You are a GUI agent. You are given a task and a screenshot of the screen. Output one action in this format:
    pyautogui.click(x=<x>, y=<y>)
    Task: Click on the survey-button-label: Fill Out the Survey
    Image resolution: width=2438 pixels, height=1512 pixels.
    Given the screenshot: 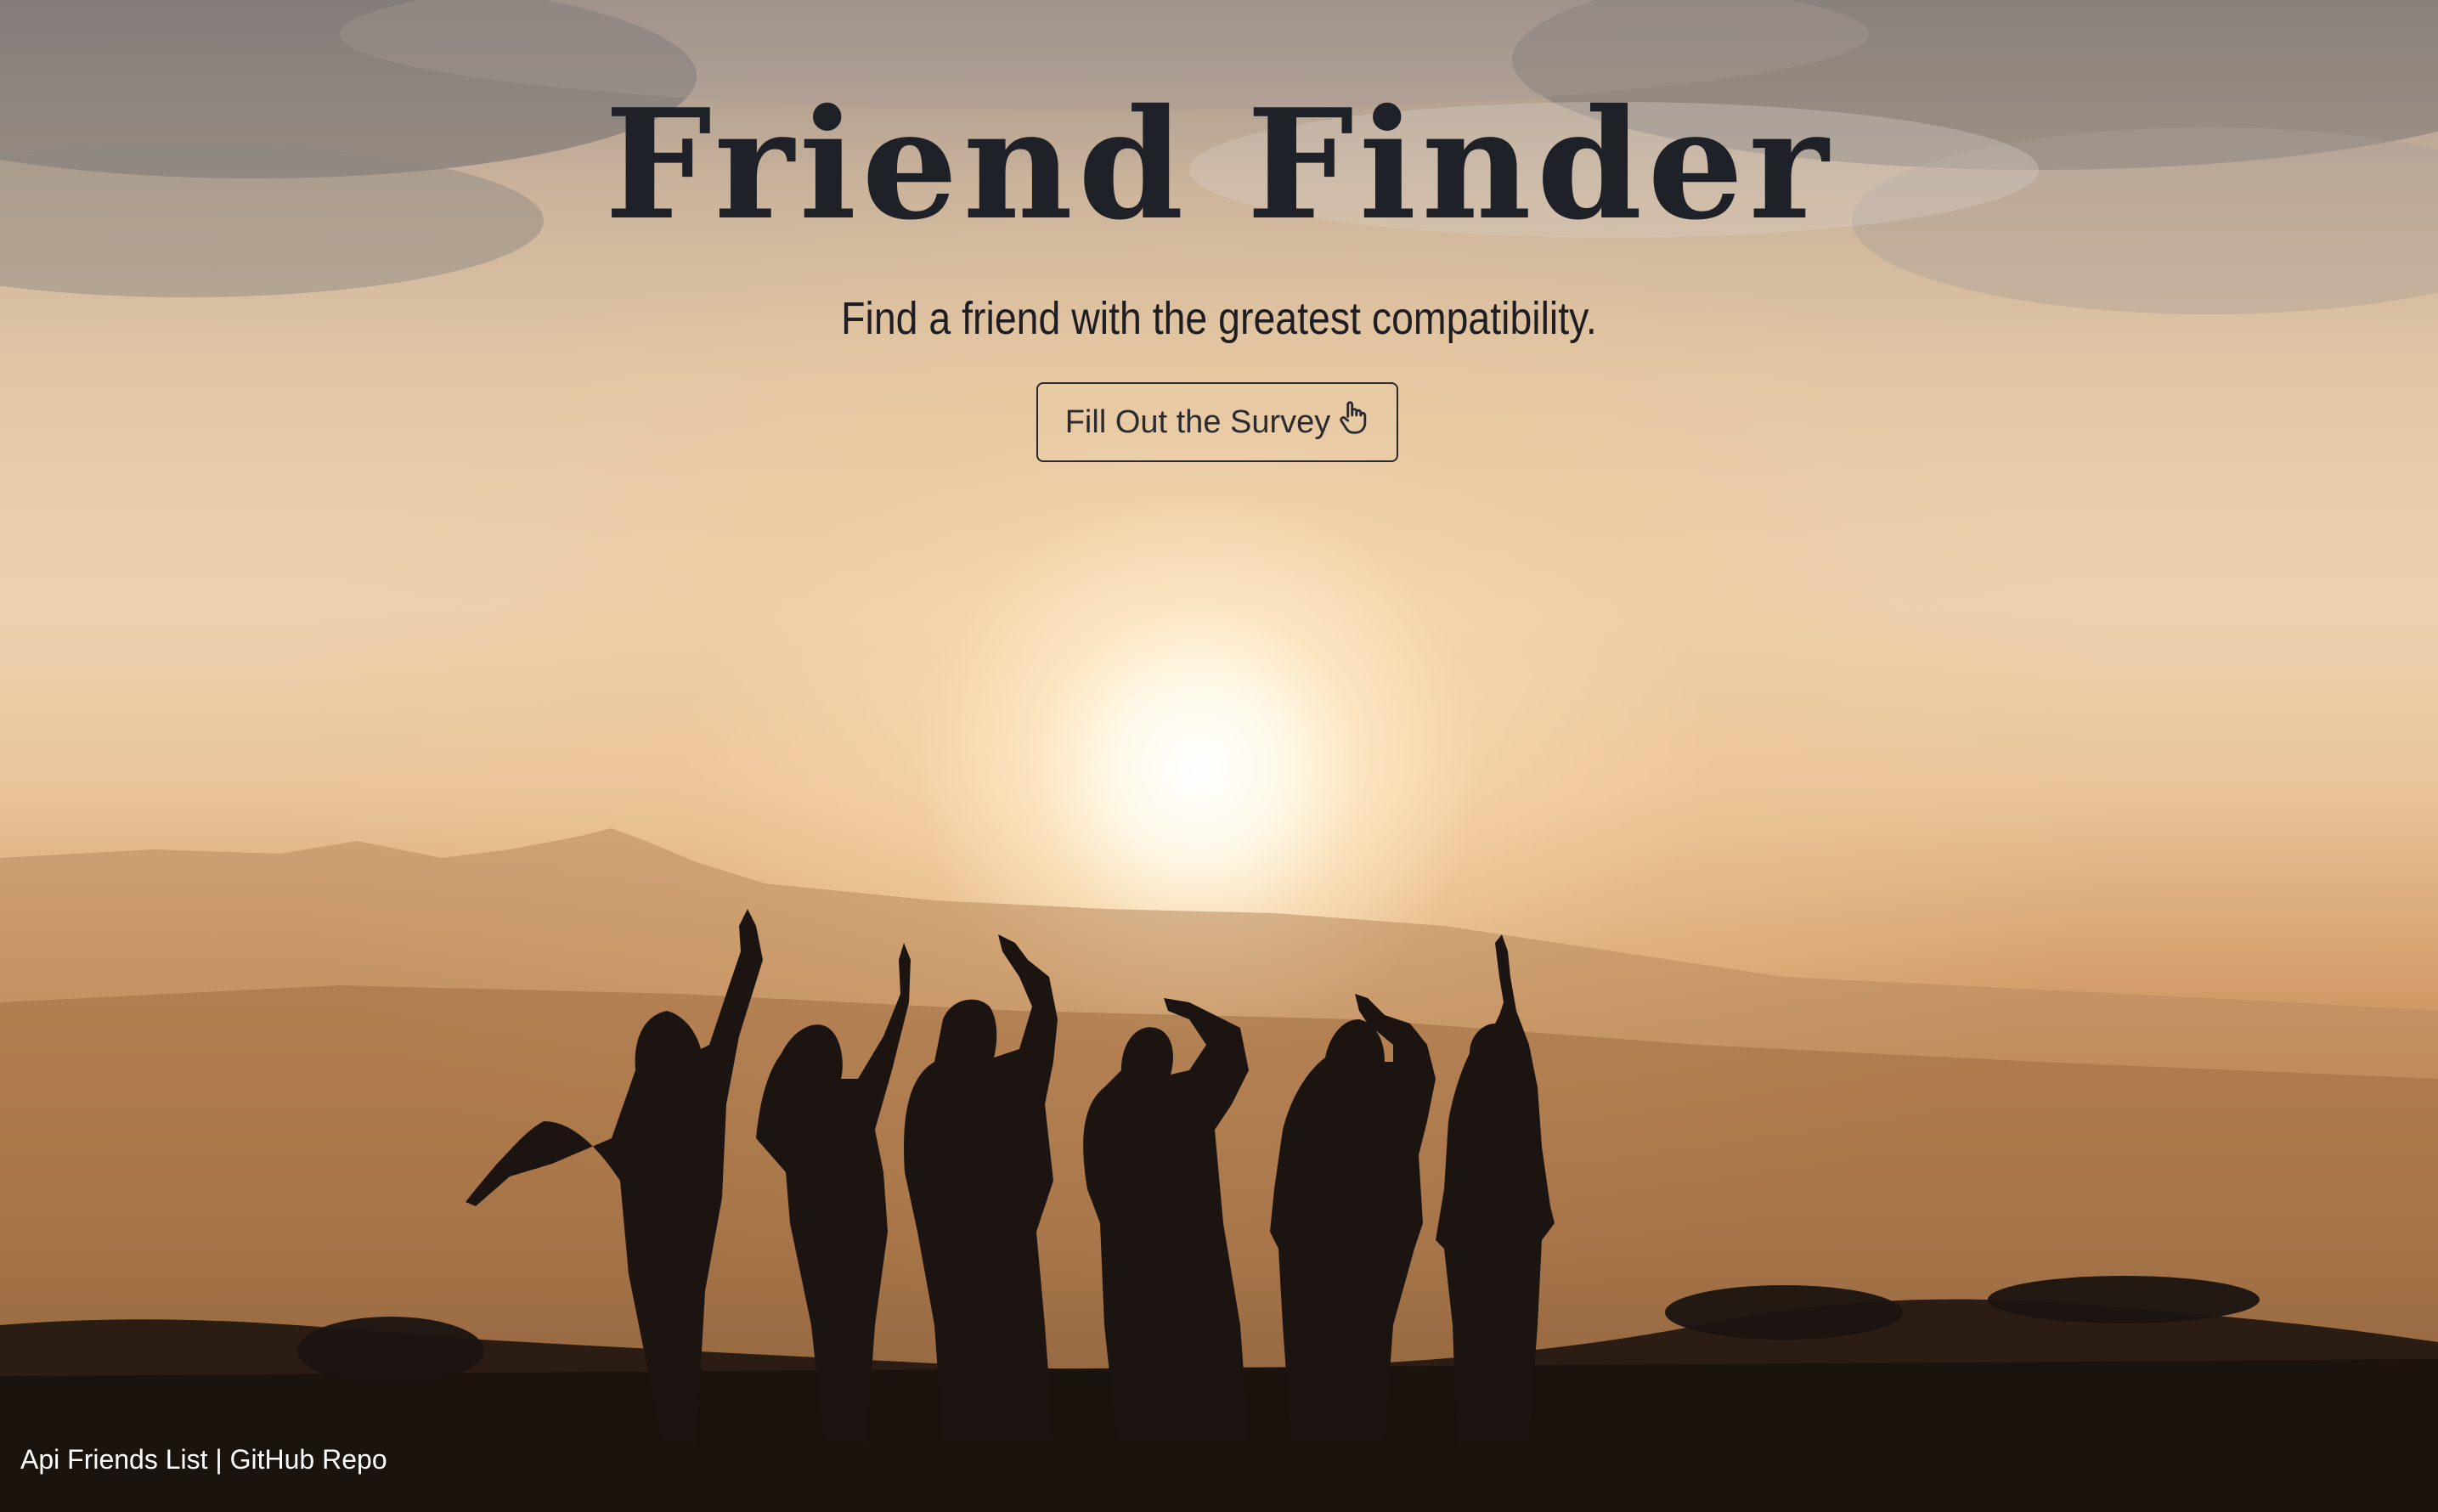 What is the action you would take?
    pyautogui.click(x=1197, y=421)
    